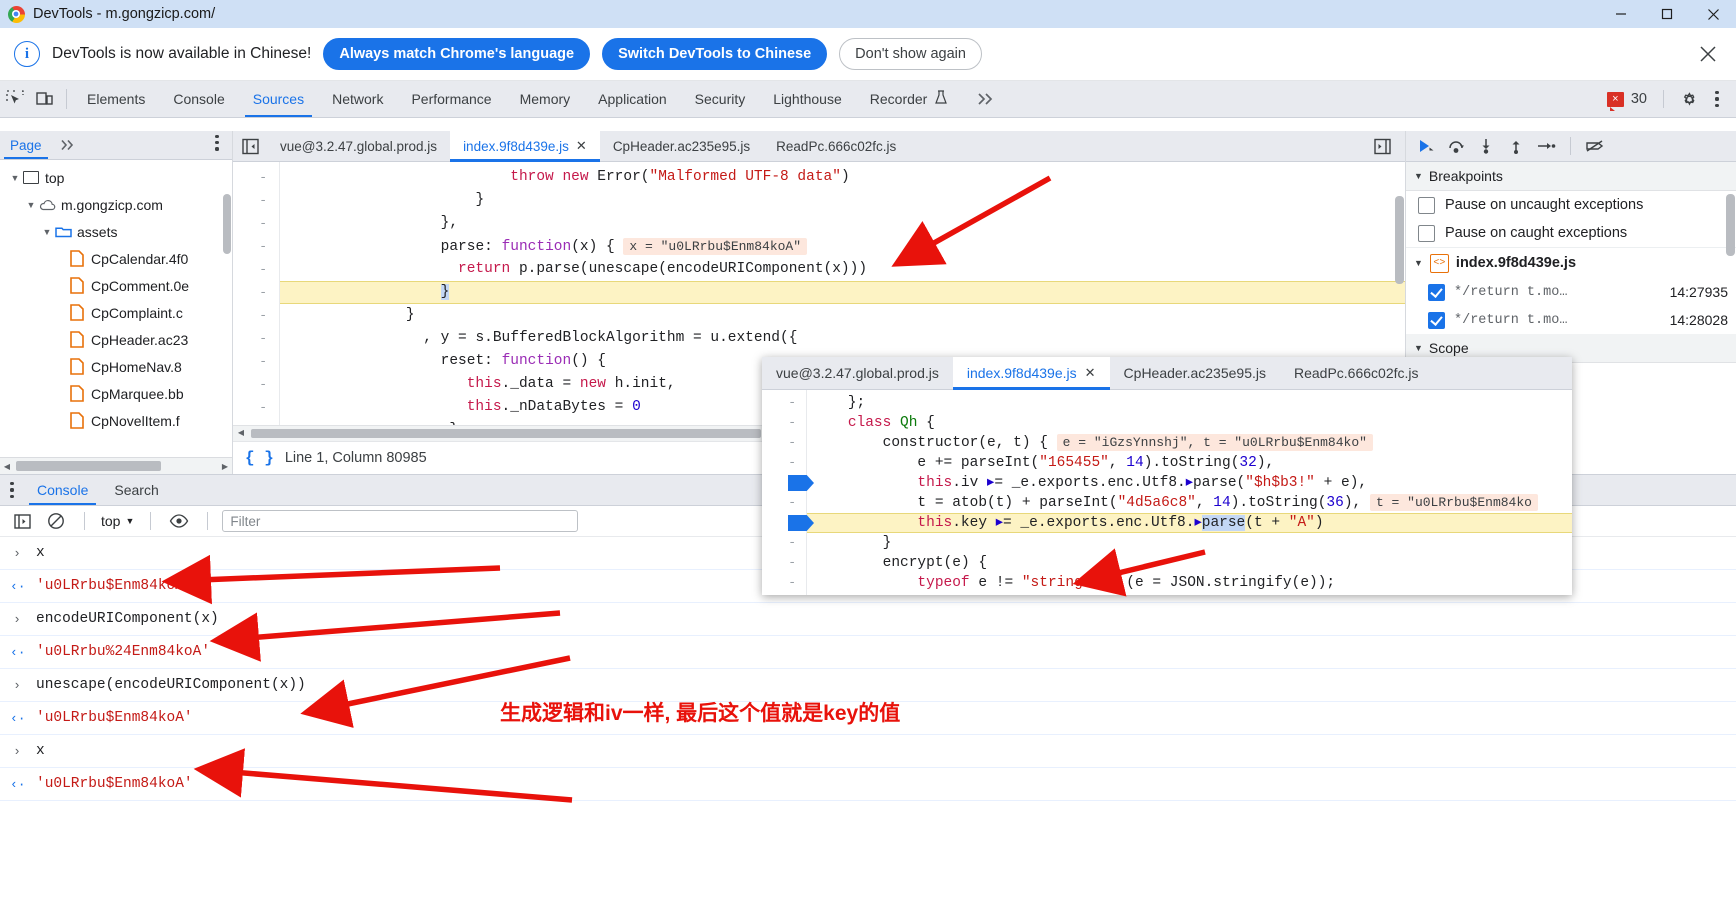 The height and width of the screenshot is (920, 1736). Describe the element at coordinates (857, 373) in the screenshot. I see `overlay-tab-vue: vue@3.2.47.global.prod.js` at that location.